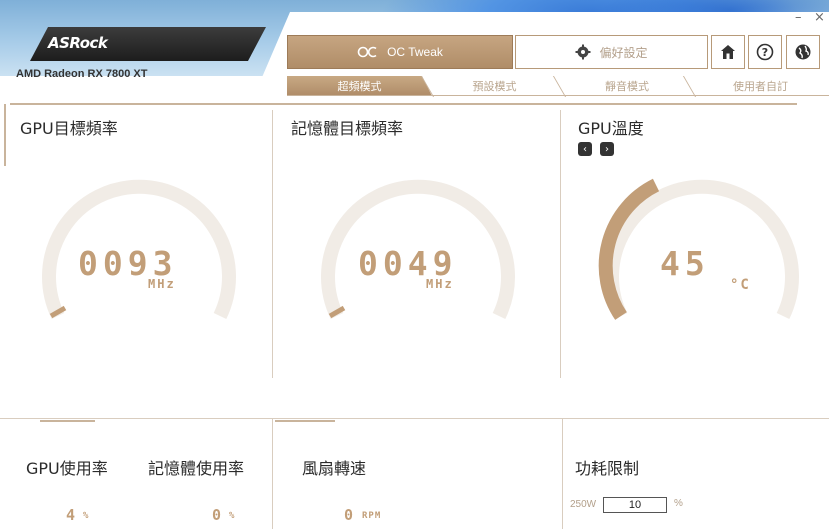 This screenshot has height=529, width=829. What do you see at coordinates (372, 516) in the screenshot?
I see `fan-speed-unit: RPM` at bounding box center [372, 516].